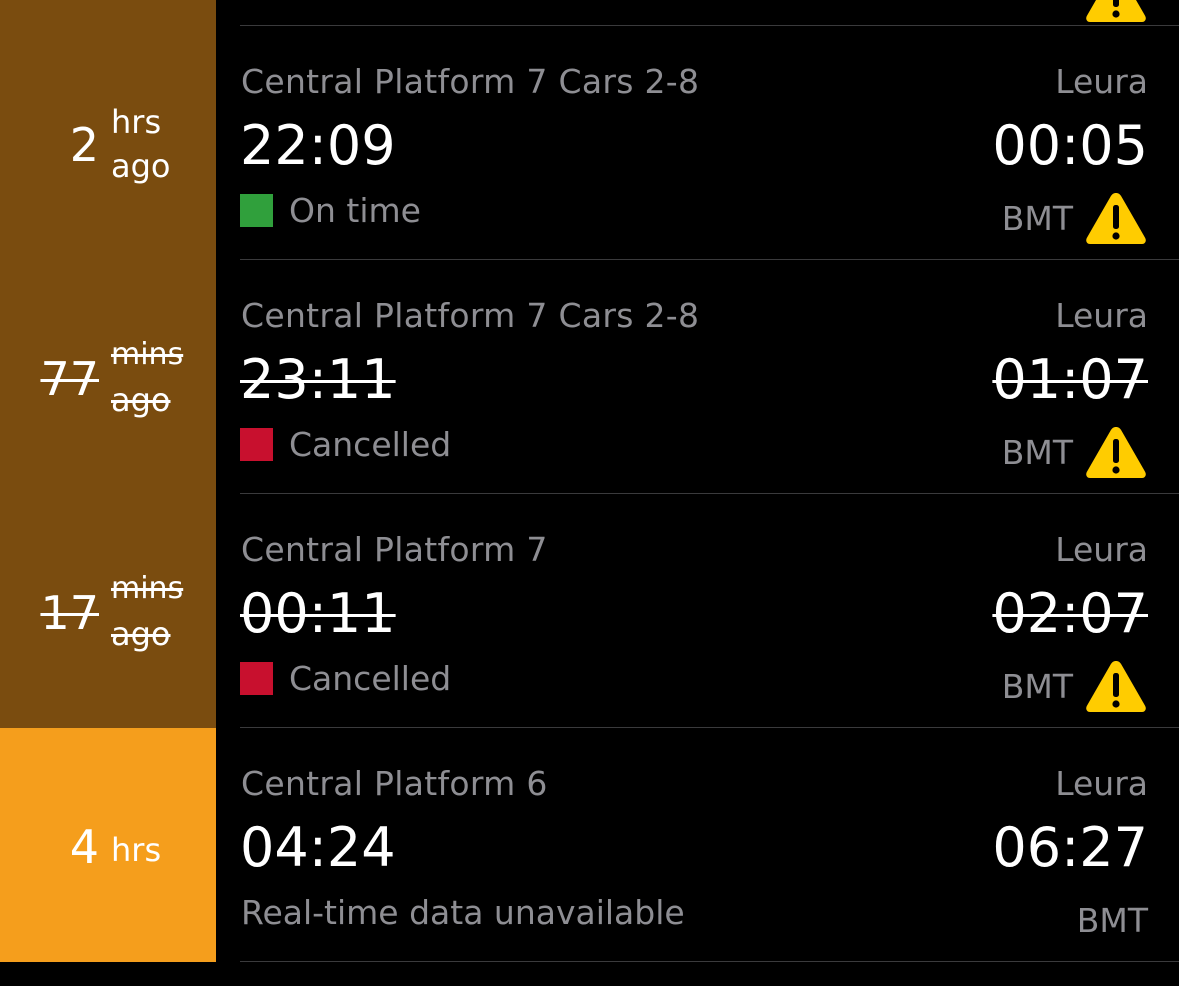  I want to click on previous-trip-row-partial, so click(589, 13).